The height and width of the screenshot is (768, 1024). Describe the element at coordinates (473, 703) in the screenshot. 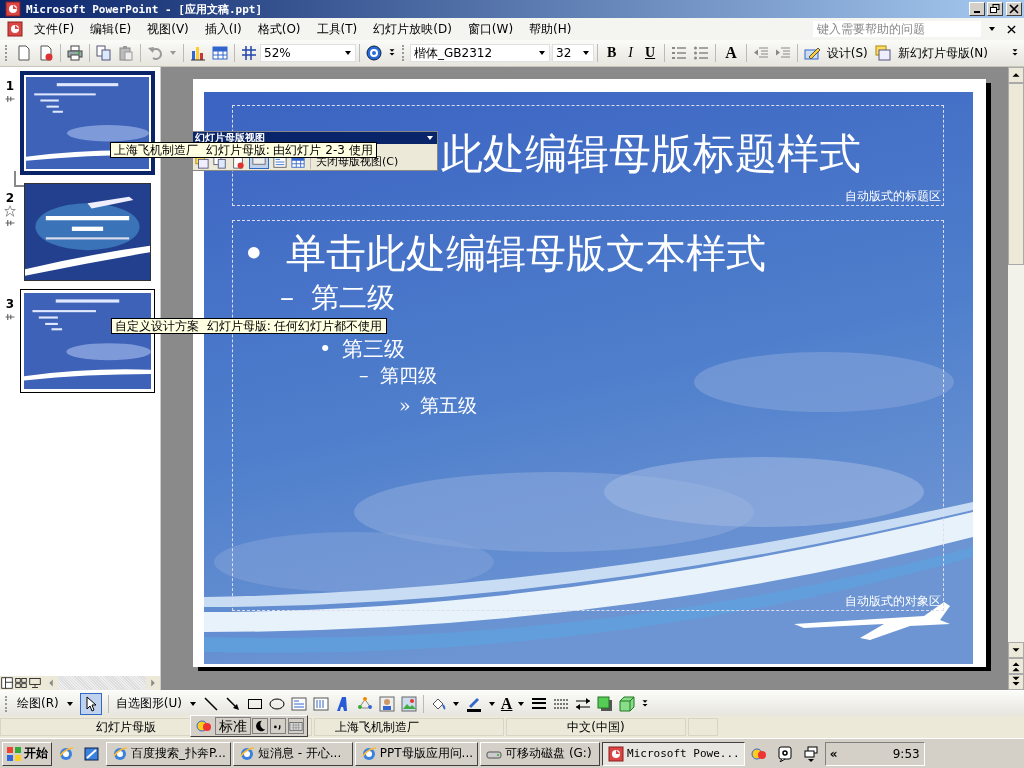

I see `line-color-icon` at that location.